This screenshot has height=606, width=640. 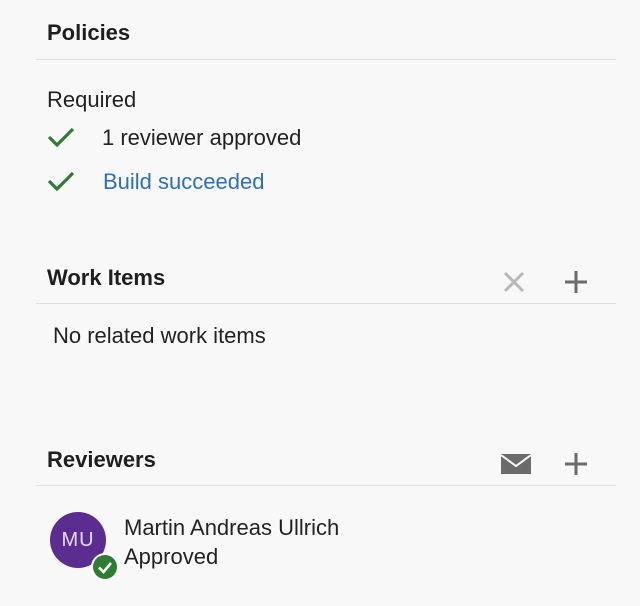 I want to click on add-work-item-plus-icon, so click(x=576, y=282).